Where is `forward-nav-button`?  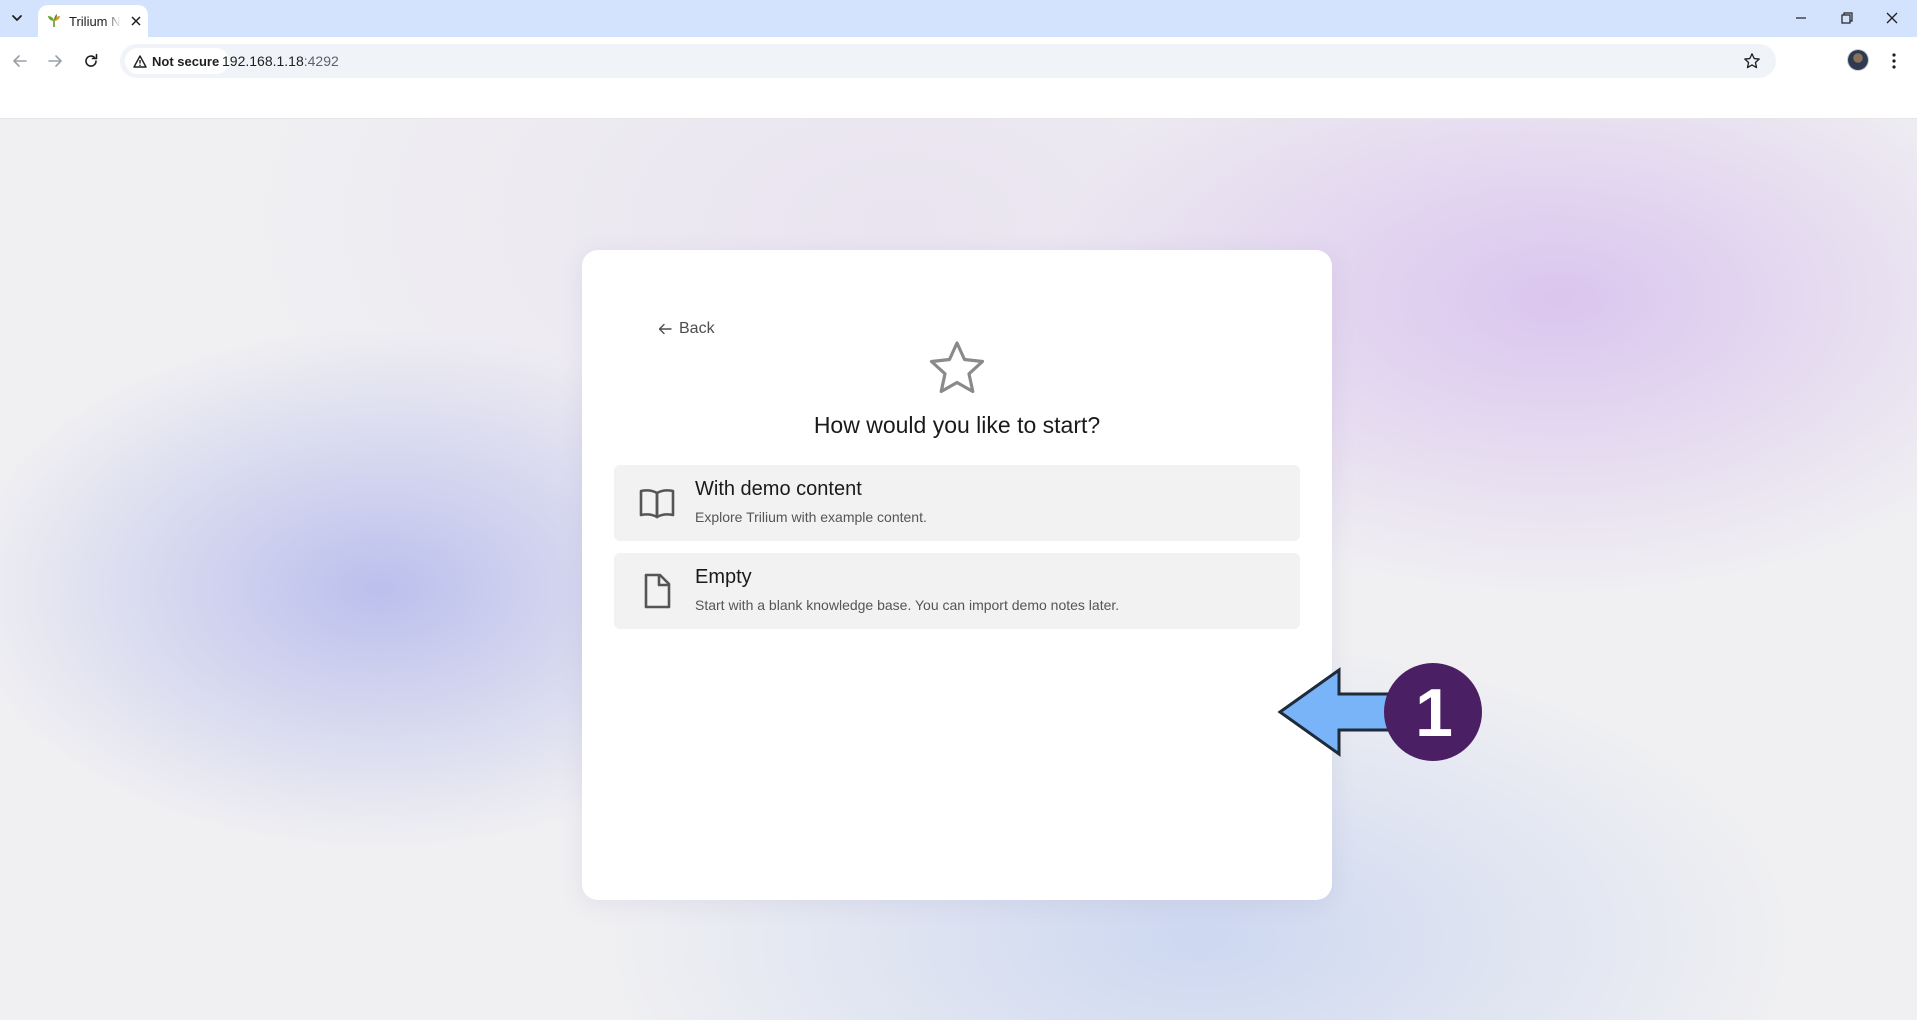 forward-nav-button is located at coordinates (55, 61).